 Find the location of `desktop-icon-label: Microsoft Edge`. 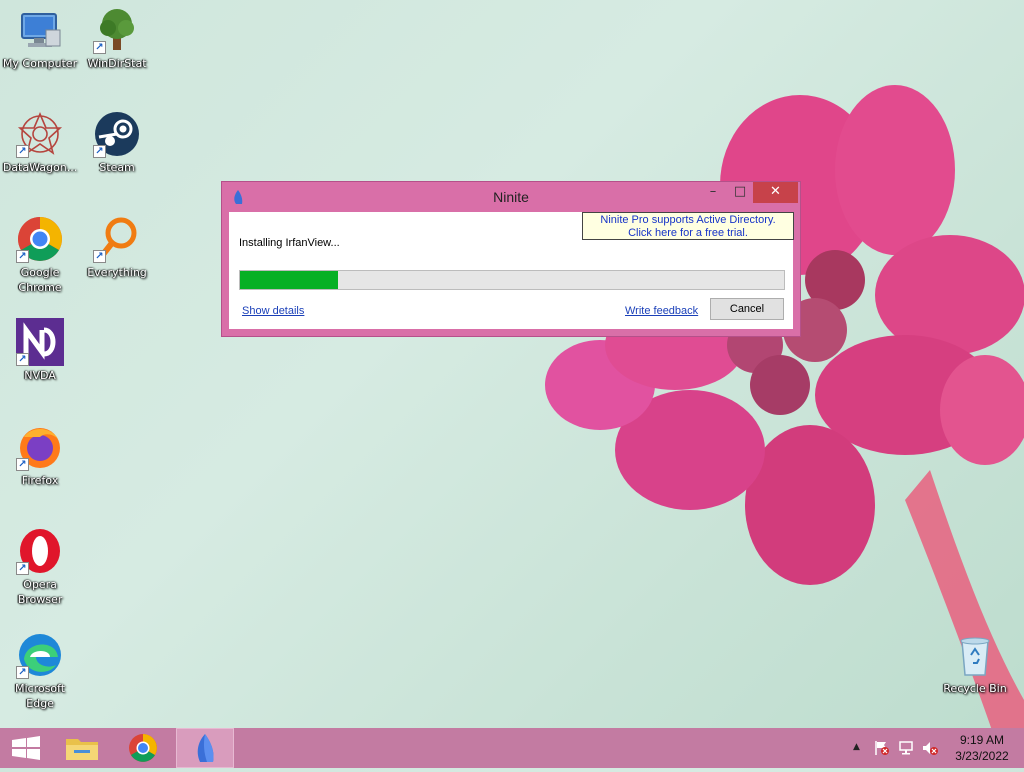

desktop-icon-label: Microsoft Edge is located at coordinates (40, 696).